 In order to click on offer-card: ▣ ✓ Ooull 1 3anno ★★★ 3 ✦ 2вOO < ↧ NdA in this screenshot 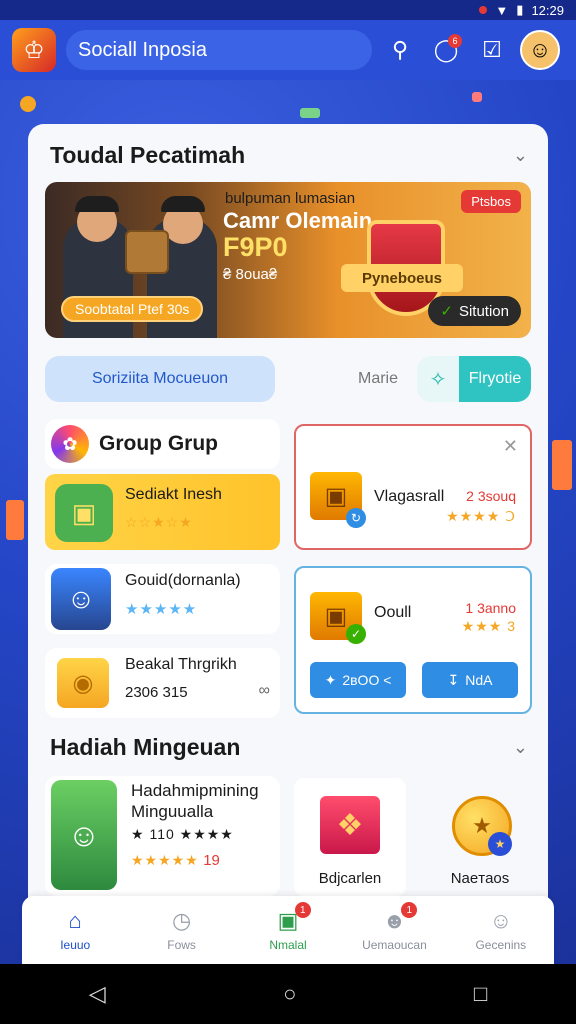, I will do `click(413, 640)`.